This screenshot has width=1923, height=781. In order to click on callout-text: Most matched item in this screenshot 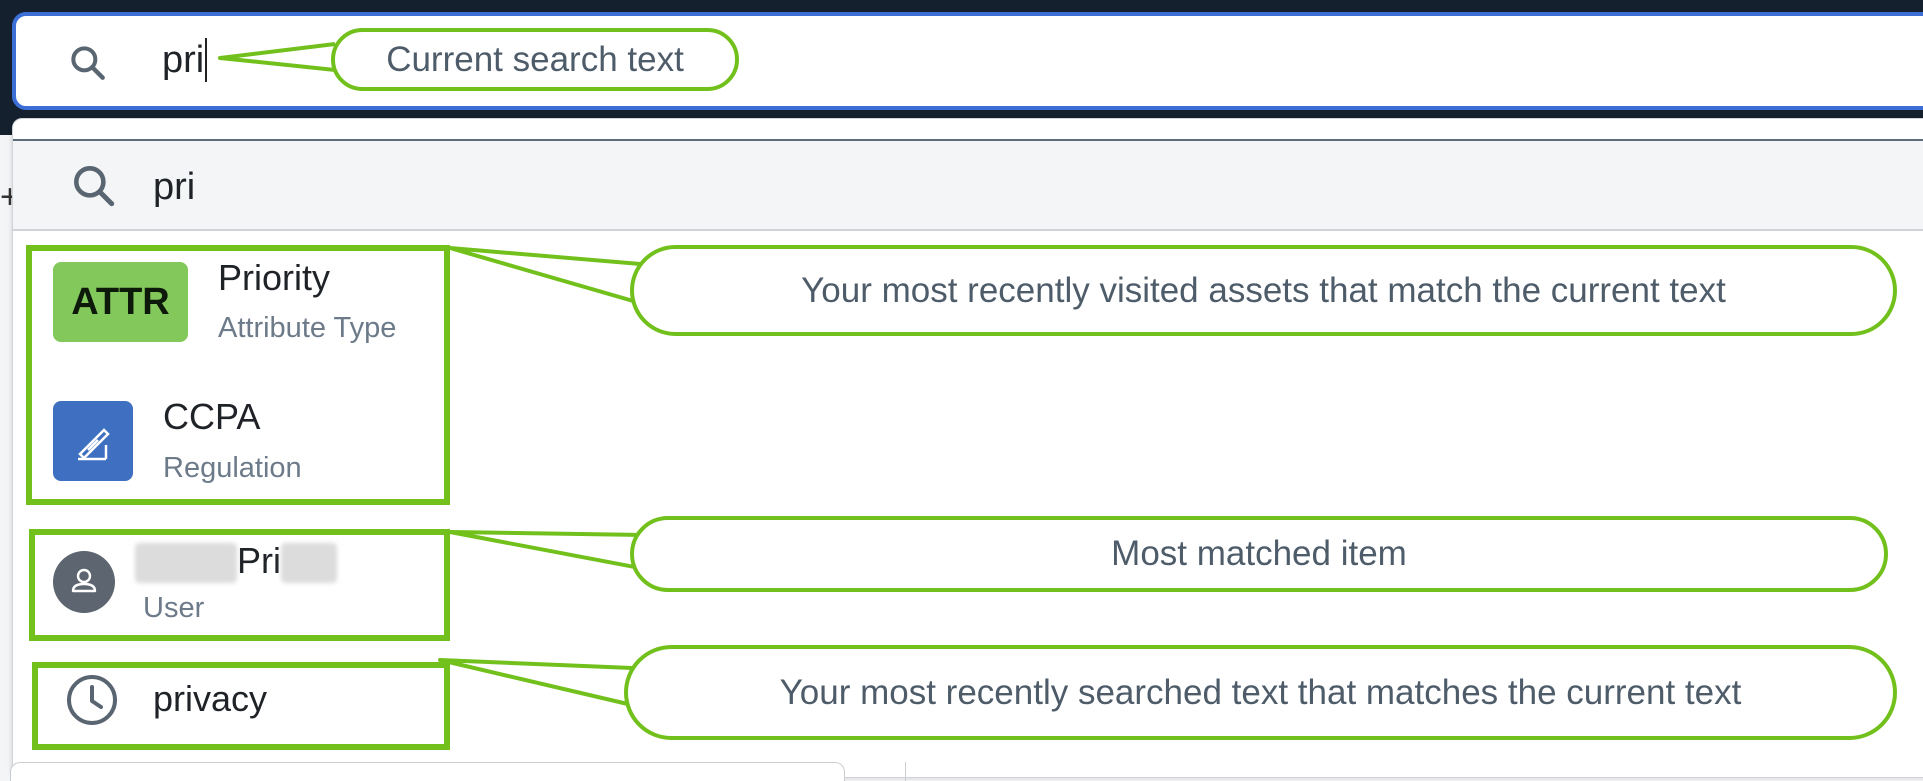, I will do `click(1259, 553)`.